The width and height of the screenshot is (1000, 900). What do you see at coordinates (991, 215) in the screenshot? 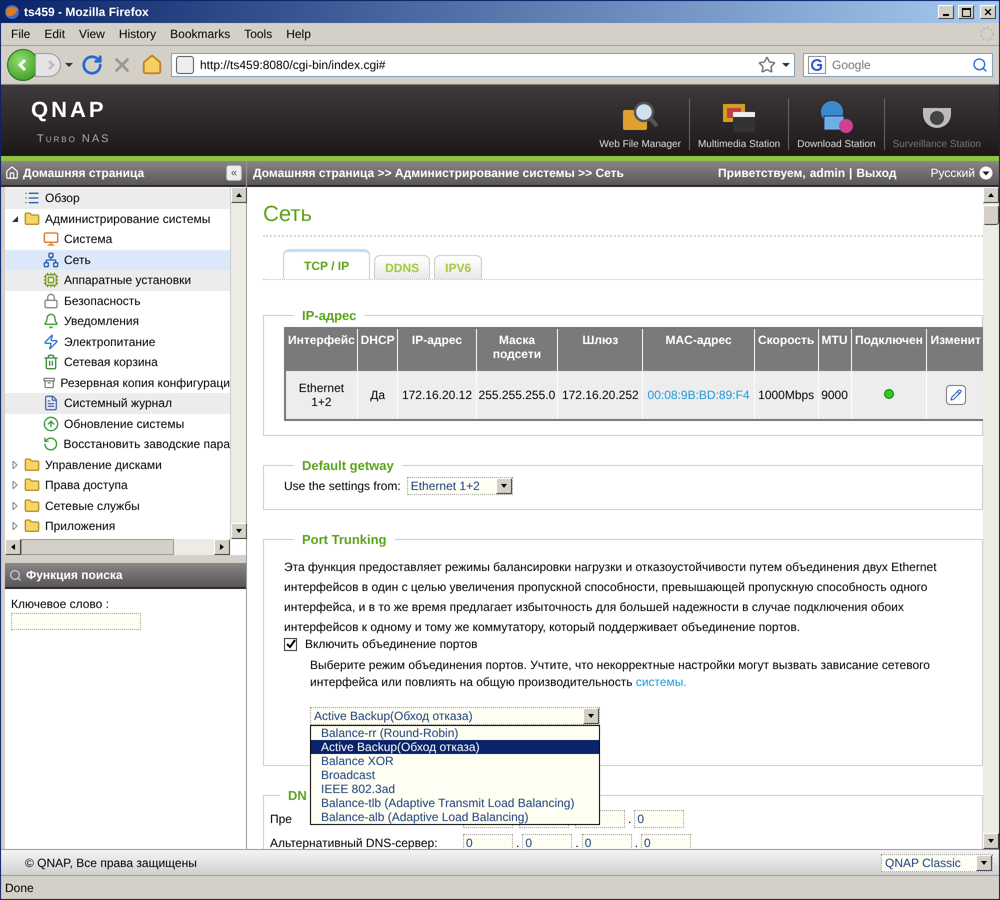
I see `scroll-thumb` at bounding box center [991, 215].